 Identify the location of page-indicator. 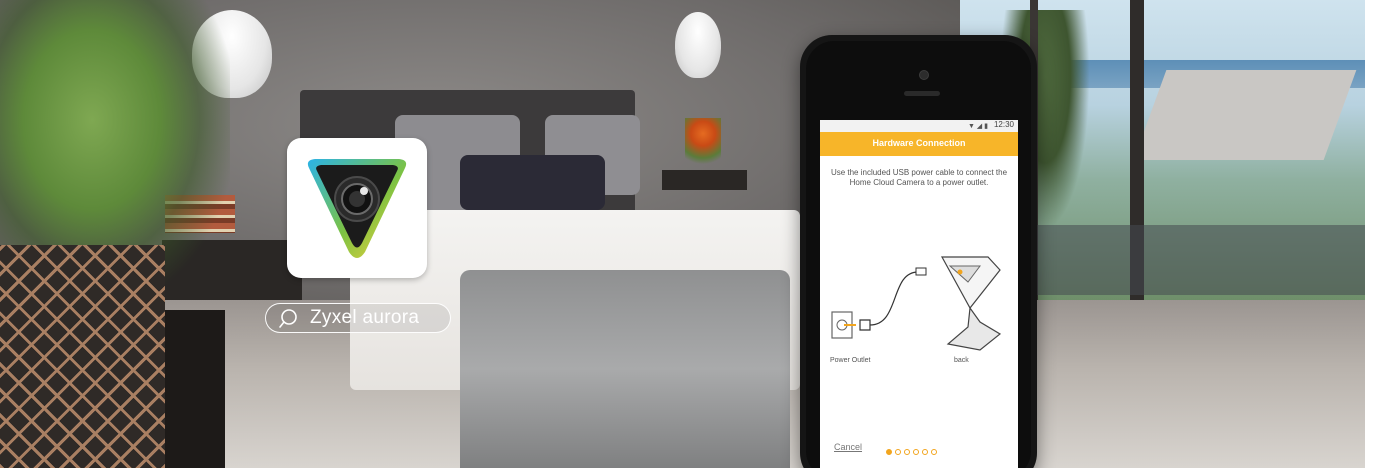
(913, 451).